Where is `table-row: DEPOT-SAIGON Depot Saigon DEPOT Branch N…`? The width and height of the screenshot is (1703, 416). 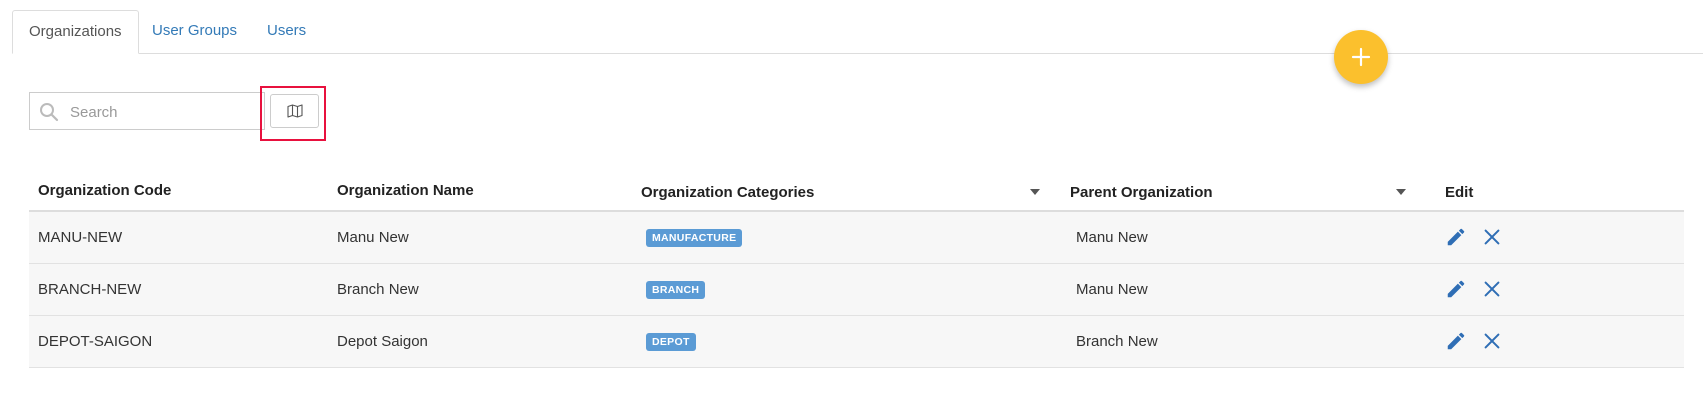 table-row: DEPOT-SAIGON Depot Saigon DEPOT Branch N… is located at coordinates (856, 342).